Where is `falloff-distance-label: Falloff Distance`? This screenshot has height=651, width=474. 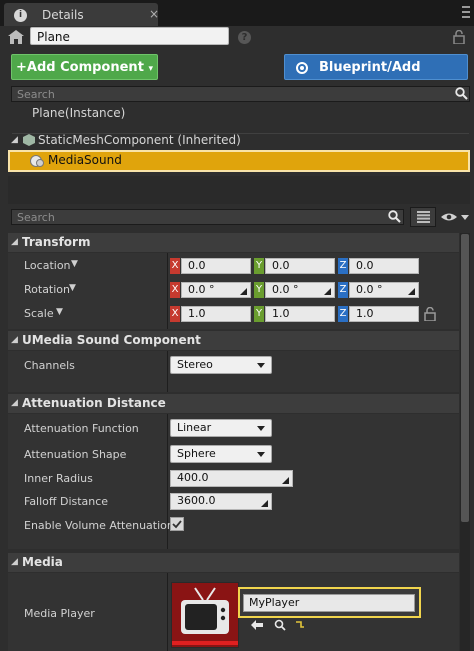
falloff-distance-label: Falloff Distance is located at coordinates (66, 501).